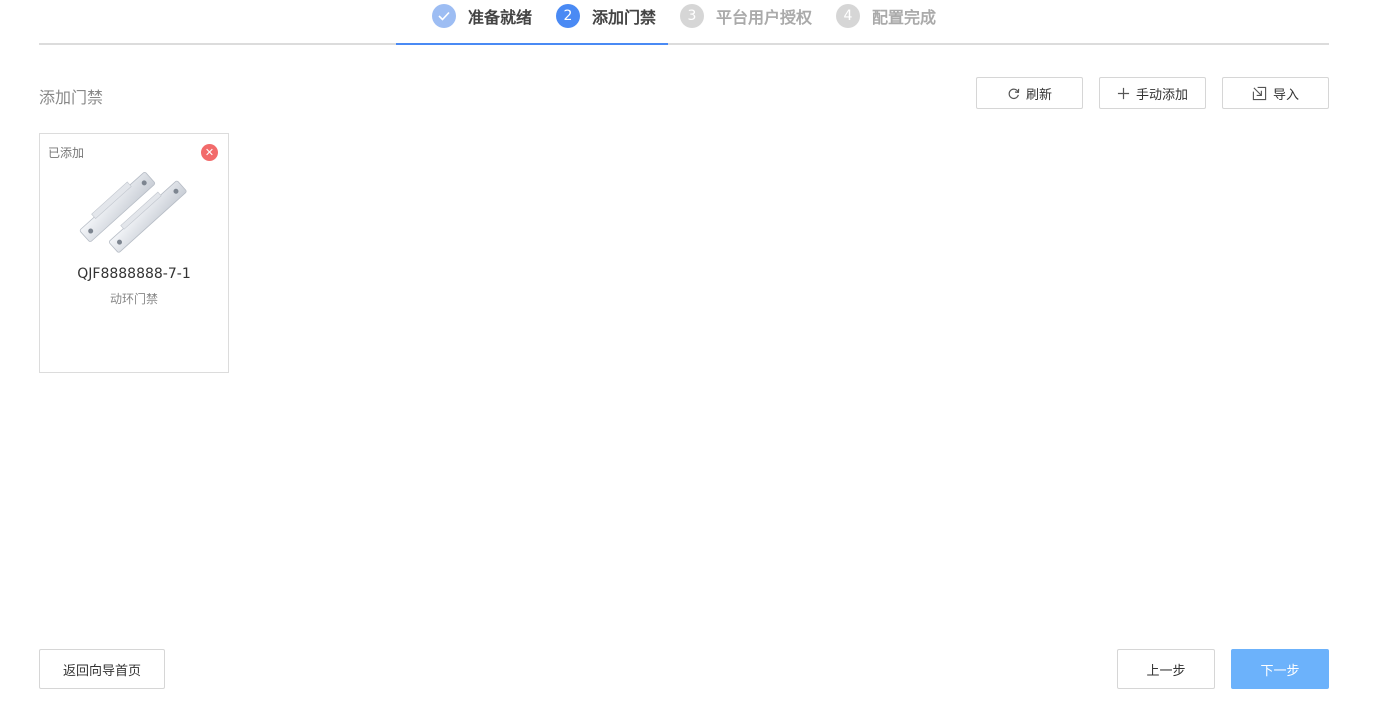 Image resolution: width=1395 pixels, height=714 pixels. Describe the element at coordinates (1259, 93) in the screenshot. I see `import-icon` at that location.